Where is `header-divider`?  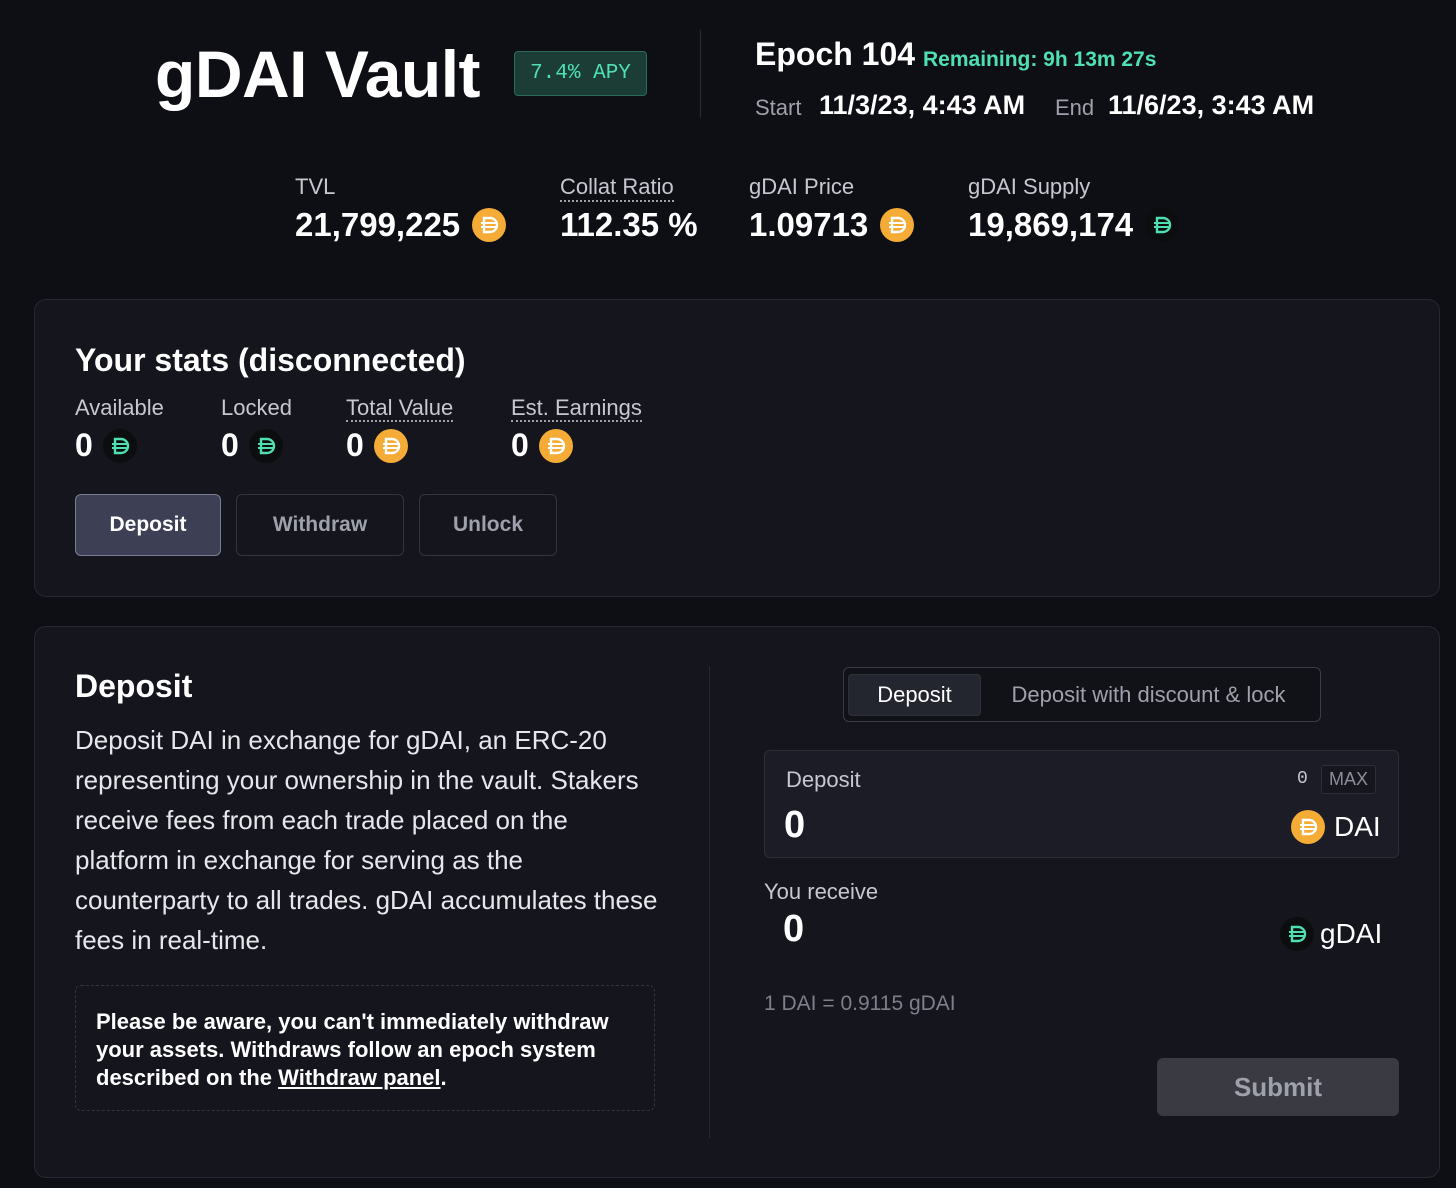 header-divider is located at coordinates (700, 74).